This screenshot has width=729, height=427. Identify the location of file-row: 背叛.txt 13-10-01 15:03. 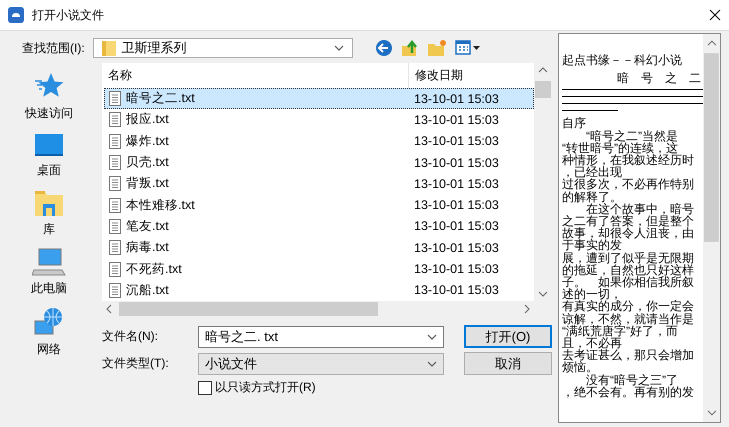
(319, 183).